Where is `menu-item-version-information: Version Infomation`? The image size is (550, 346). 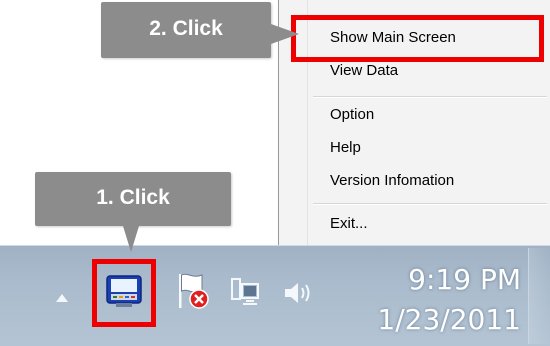
menu-item-version-information: Version Infomation is located at coordinates (414, 181).